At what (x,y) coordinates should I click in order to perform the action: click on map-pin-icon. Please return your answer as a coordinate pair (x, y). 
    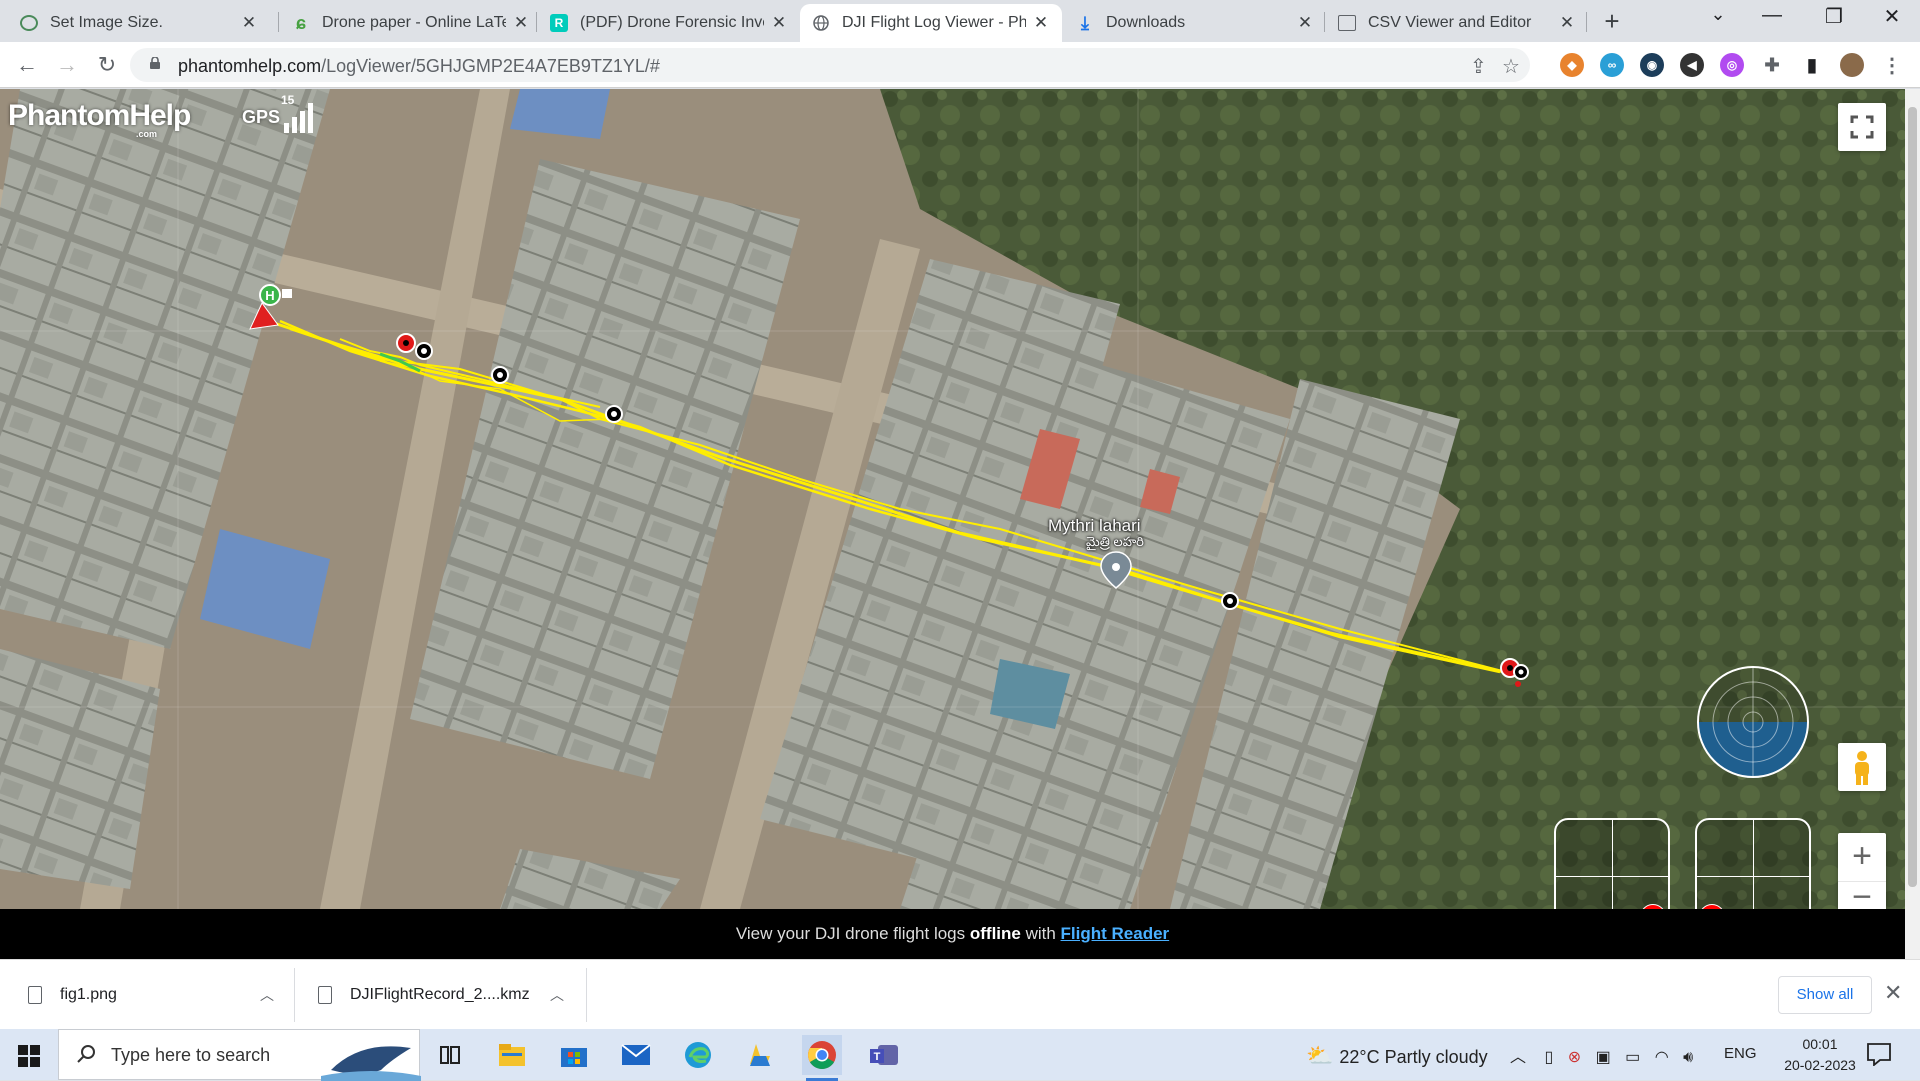
    Looking at the image, I should click on (1116, 570).